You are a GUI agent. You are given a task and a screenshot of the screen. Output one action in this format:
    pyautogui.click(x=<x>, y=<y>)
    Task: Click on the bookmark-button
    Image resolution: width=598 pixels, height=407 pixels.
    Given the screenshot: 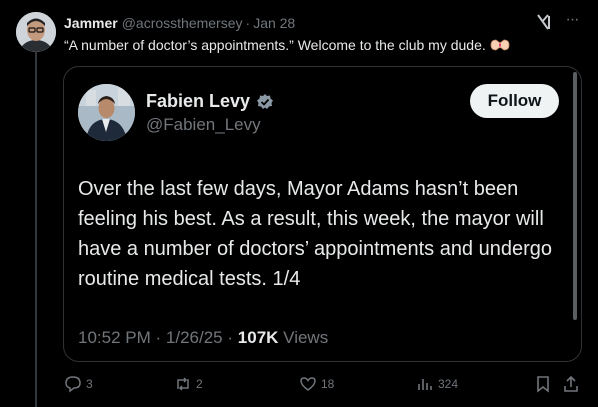 What is the action you would take?
    pyautogui.click(x=543, y=384)
    